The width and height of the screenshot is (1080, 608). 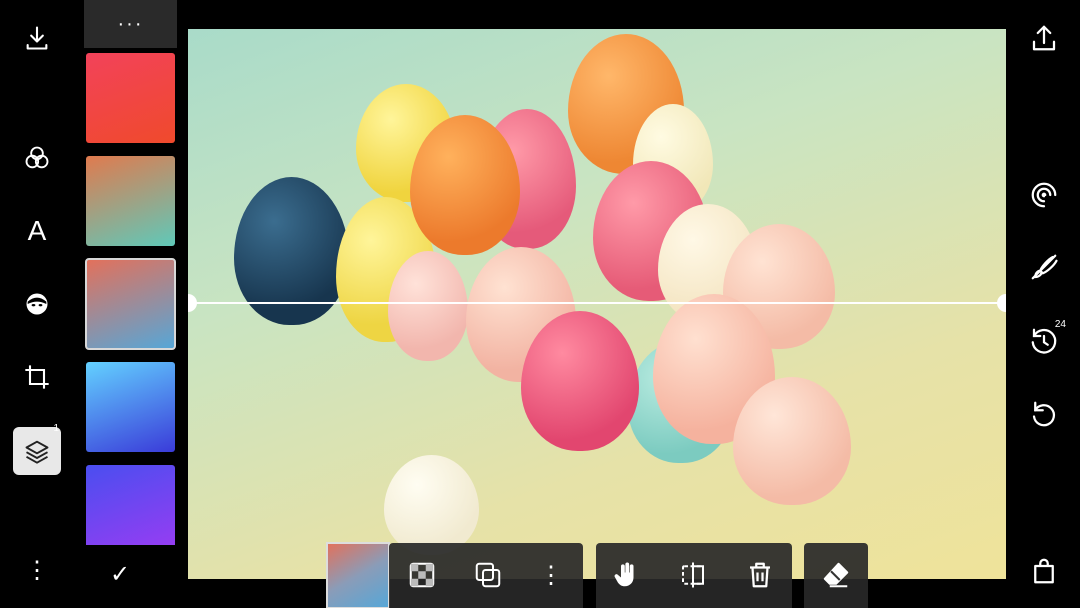 I want to click on layers-button: 1, so click(x=37, y=449).